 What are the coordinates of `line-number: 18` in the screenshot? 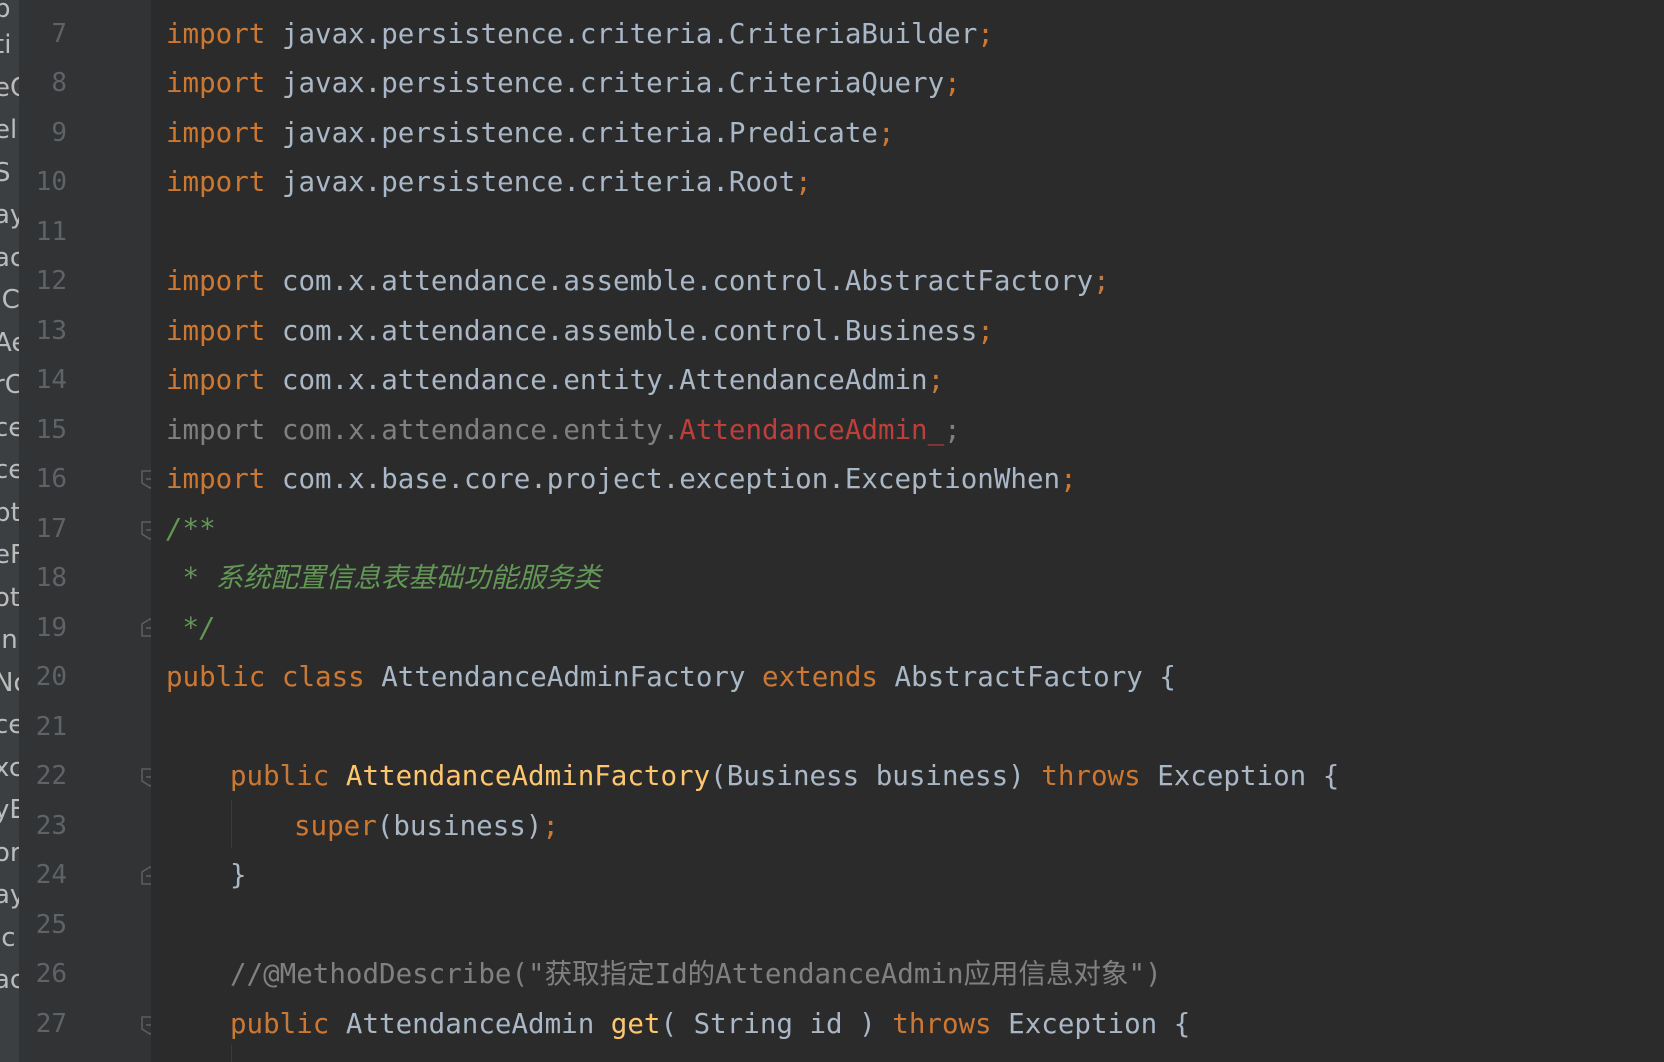 It's located at (43, 578).